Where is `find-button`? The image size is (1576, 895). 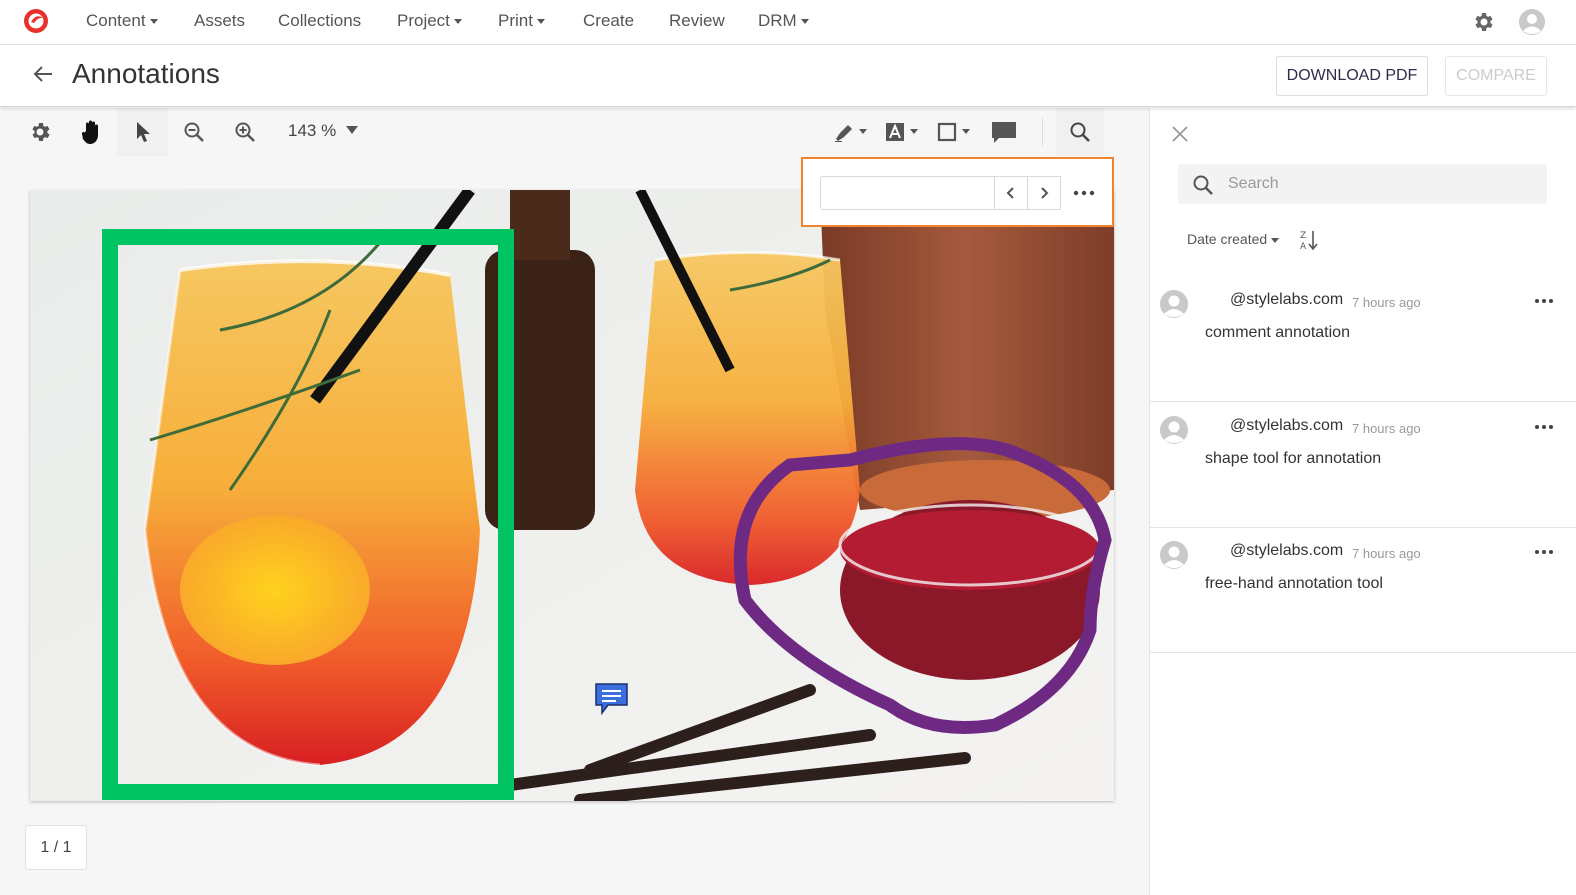 find-button is located at coordinates (1080, 132).